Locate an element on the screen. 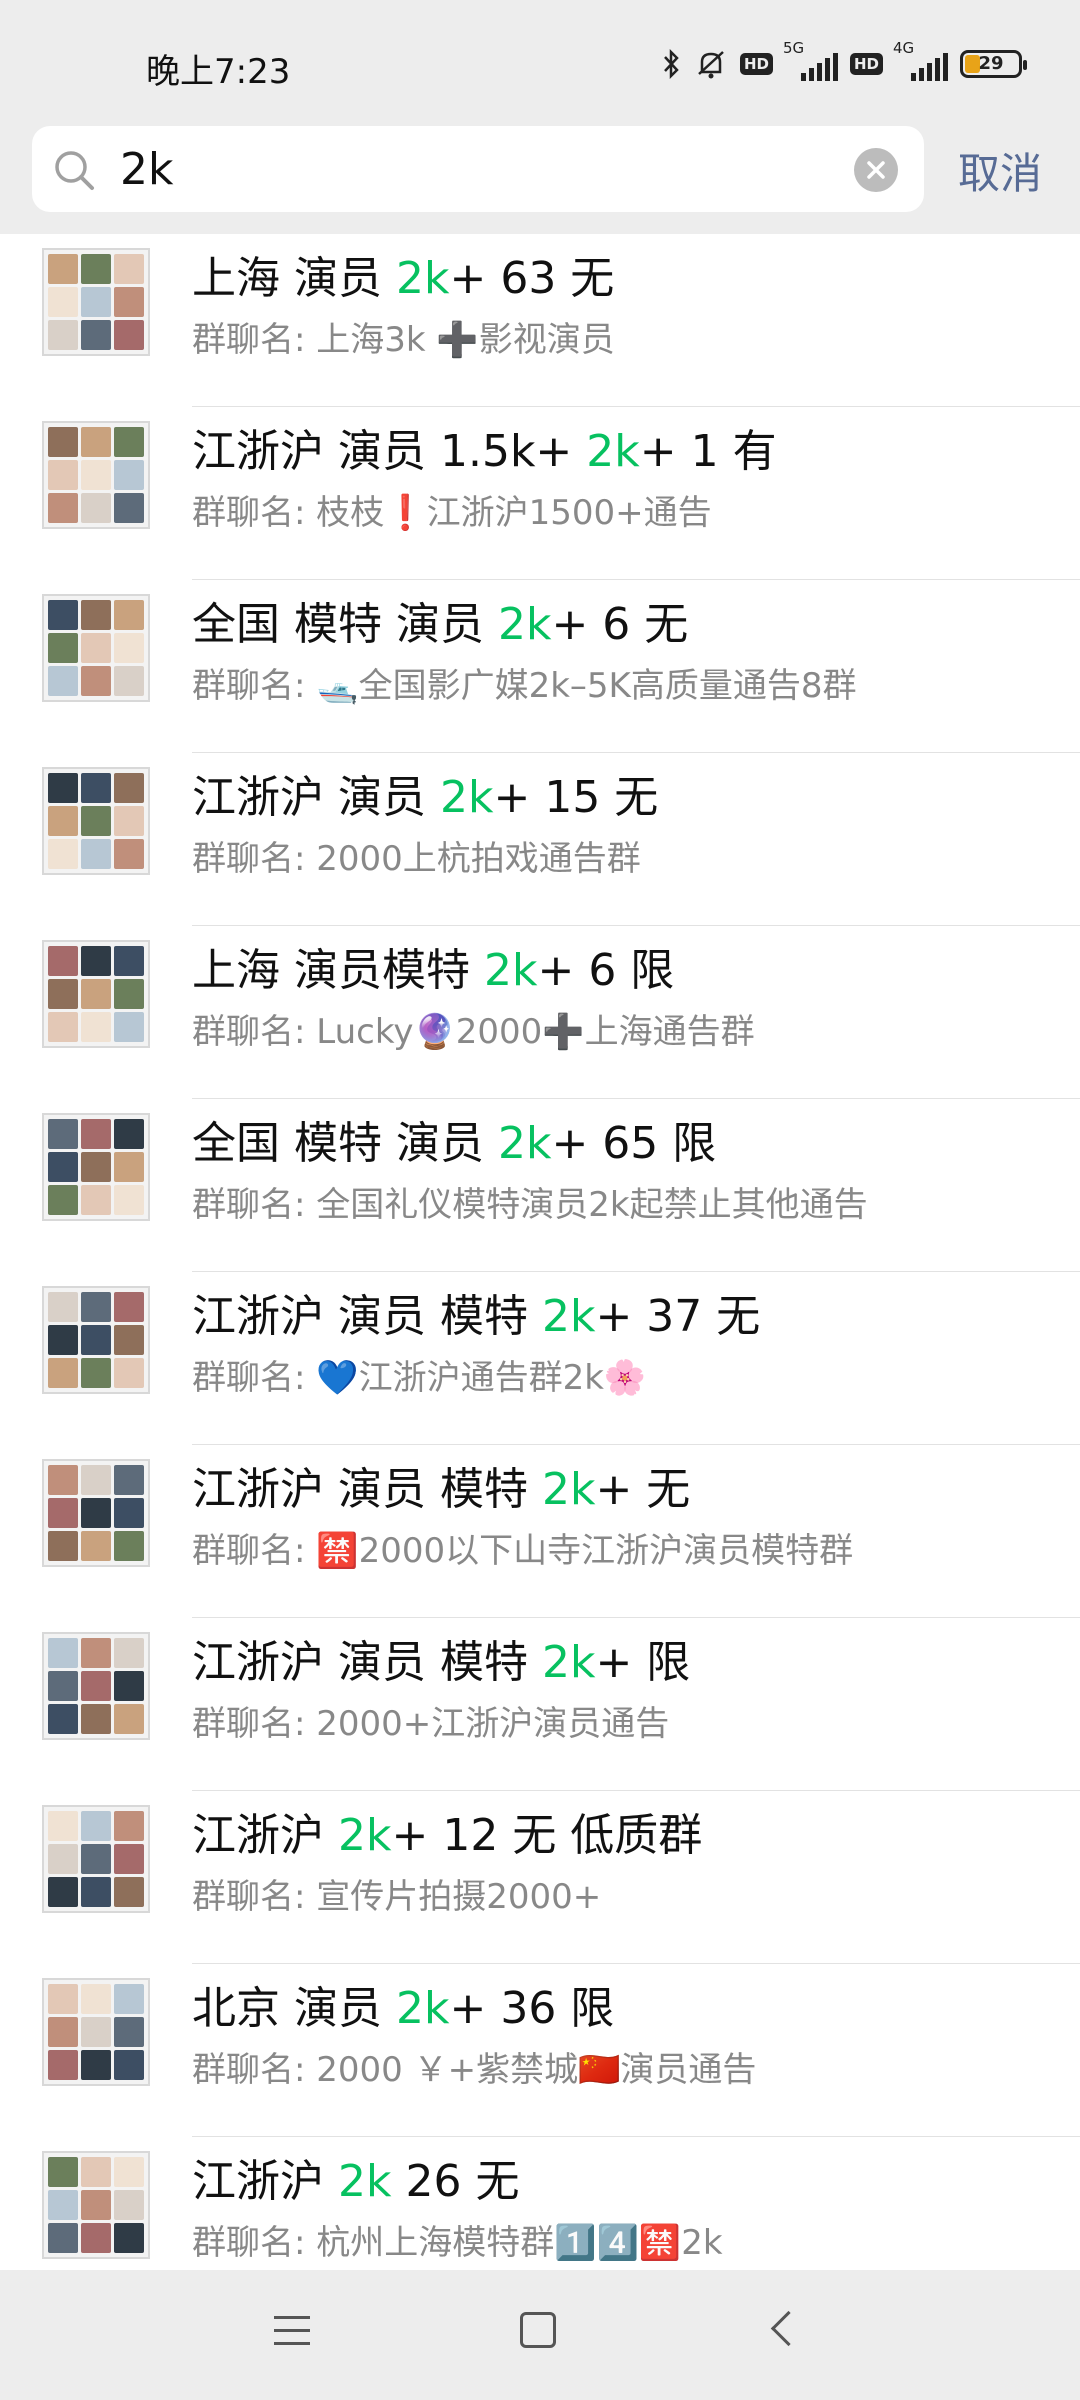 This screenshot has height=2400, width=1080. result-subtitle: 群聊名: 🈲2000以下山寺江浙沪演员模特群 is located at coordinates (523, 1551).